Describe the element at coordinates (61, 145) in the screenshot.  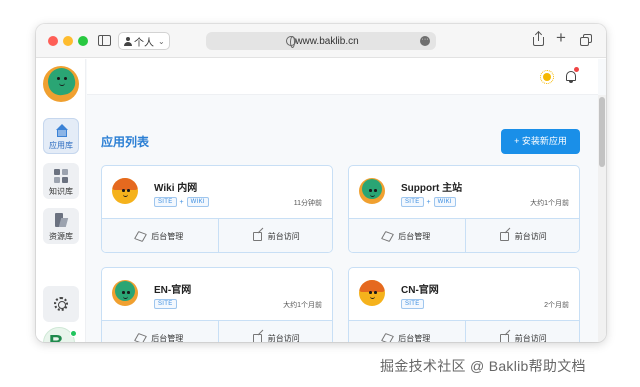
I see `sidebar-item-label: 应用库` at that location.